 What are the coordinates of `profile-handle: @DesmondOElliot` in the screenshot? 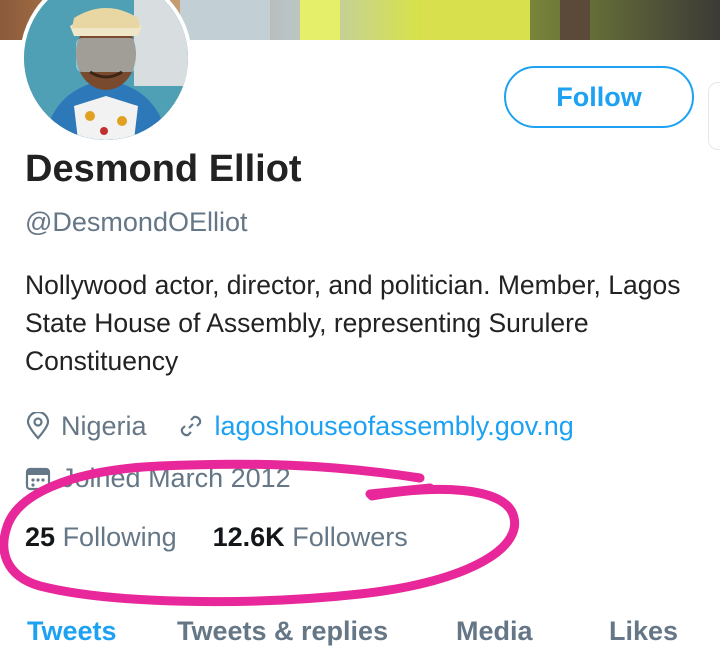 It's located at (136, 222).